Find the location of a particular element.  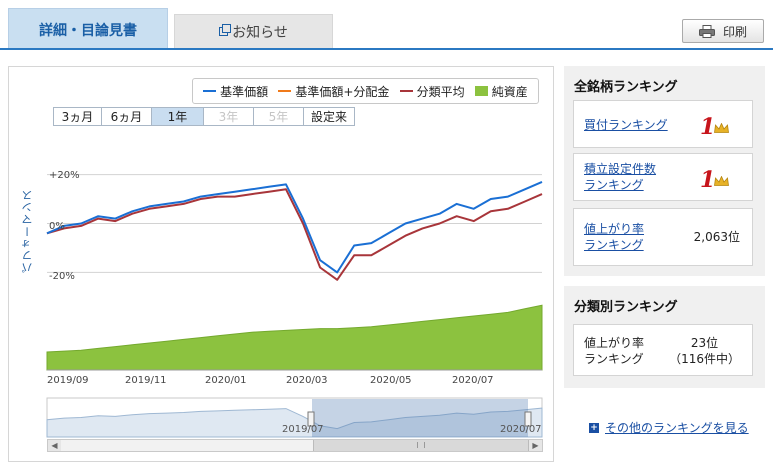

more-rankings-link: + その他のランキングを見る is located at coordinates (669, 427).